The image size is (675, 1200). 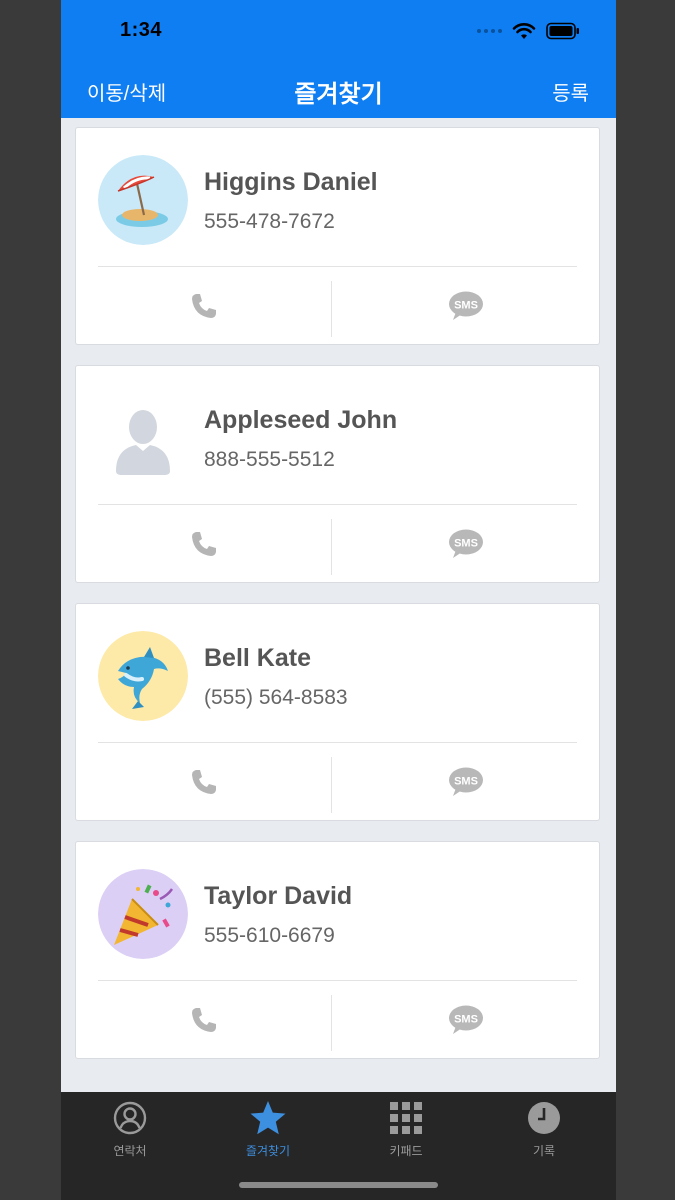 What do you see at coordinates (489, 31) in the screenshot?
I see `cellular-signal-icon` at bounding box center [489, 31].